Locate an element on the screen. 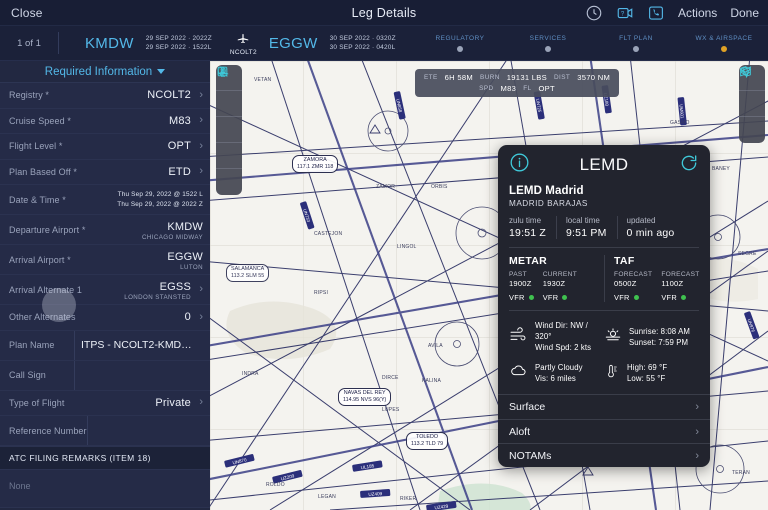 The height and width of the screenshot is (510, 768). field-type-of-flight: Type of Flight Private › is located at coordinates (105, 403).